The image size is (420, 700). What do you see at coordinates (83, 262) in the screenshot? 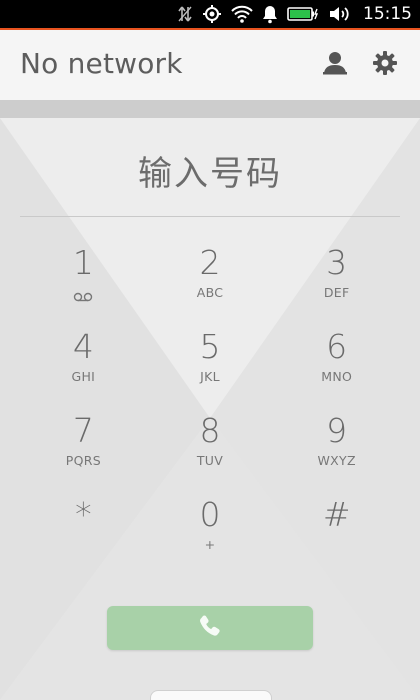
I see `key-digit: 1` at bounding box center [83, 262].